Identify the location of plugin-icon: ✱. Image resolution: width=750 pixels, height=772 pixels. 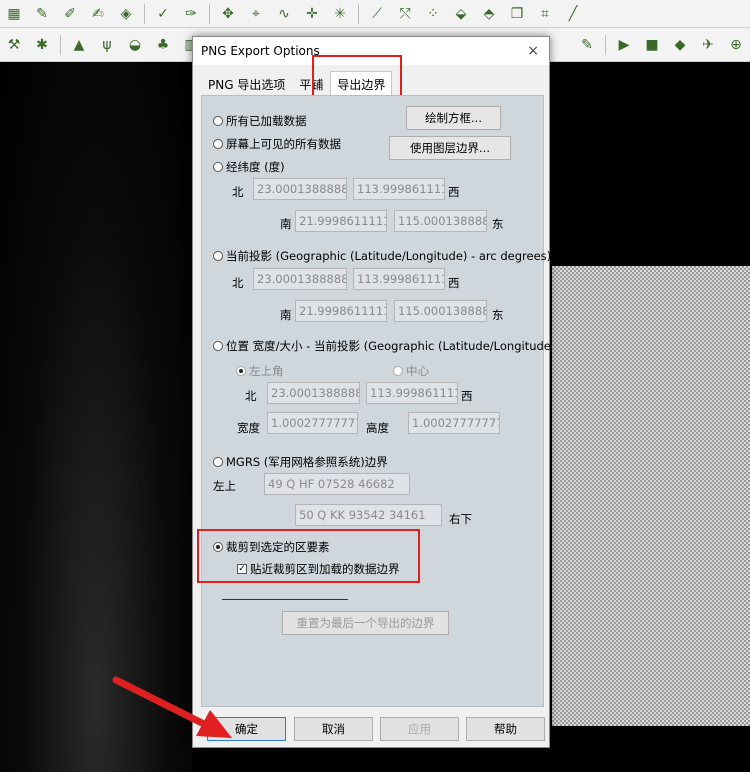
(42, 45).